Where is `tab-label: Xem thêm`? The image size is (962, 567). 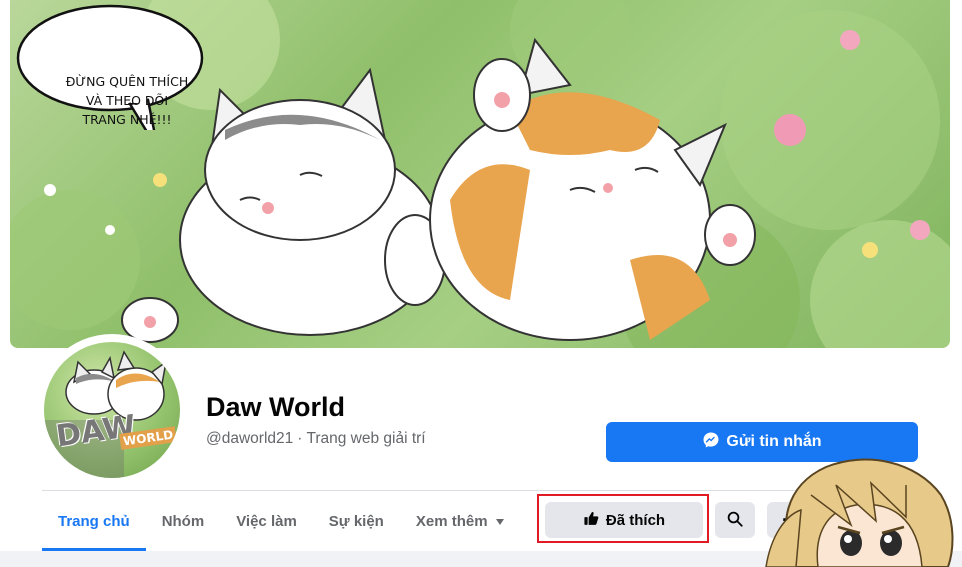
tab-label: Xem thêm is located at coordinates (451, 521).